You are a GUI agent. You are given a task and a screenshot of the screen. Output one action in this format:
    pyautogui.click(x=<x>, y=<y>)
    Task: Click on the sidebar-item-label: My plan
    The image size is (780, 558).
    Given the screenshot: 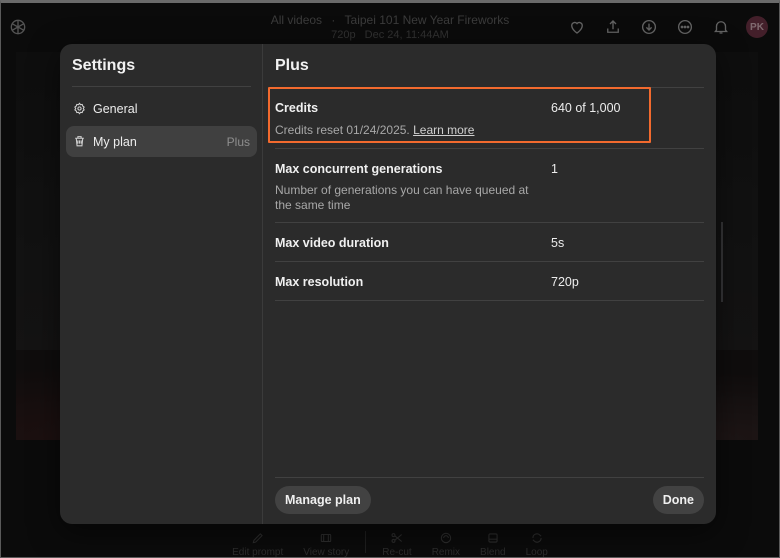 What is the action you would take?
    pyautogui.click(x=115, y=141)
    